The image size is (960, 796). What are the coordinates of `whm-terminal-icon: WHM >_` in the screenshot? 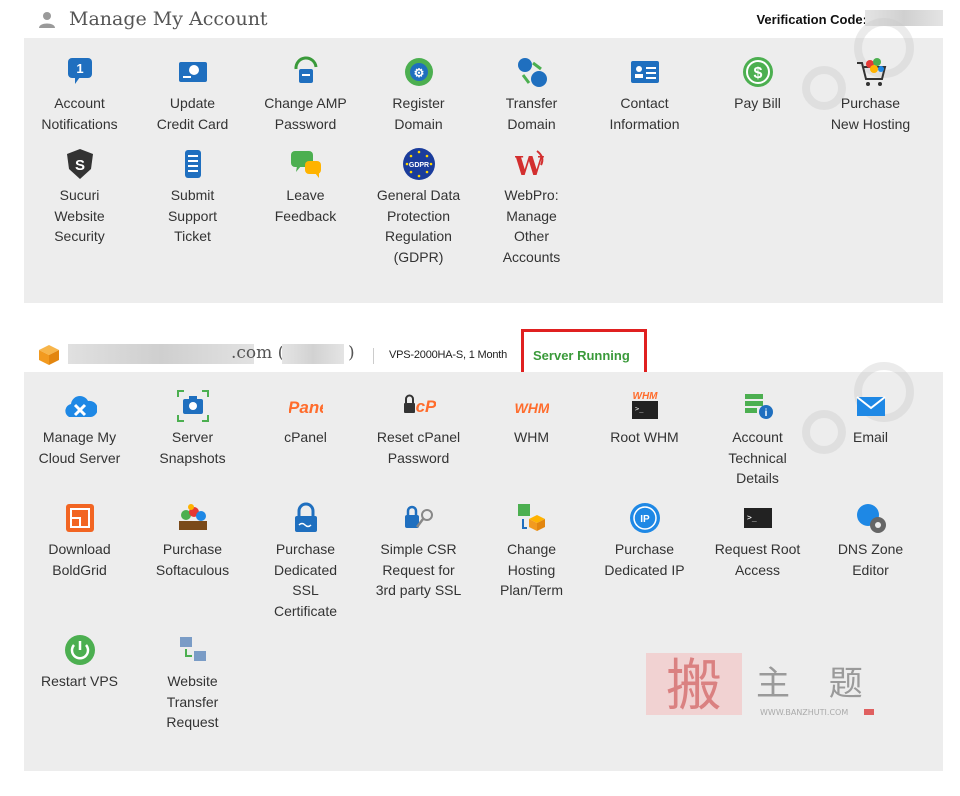 It's located at (644, 405).